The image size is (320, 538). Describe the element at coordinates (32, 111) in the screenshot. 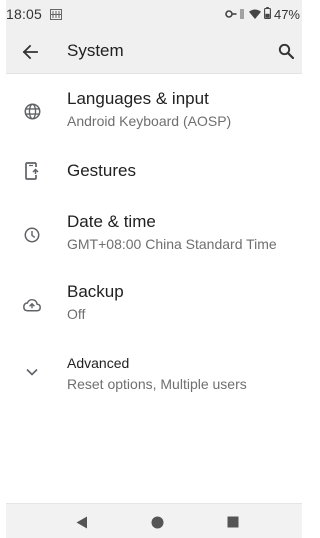

I see `globe-icon` at that location.